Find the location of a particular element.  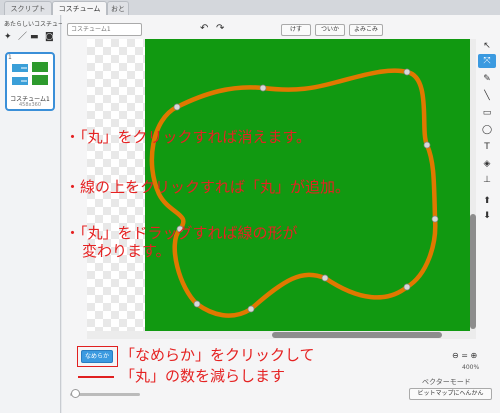

paint-brush-icon: ✦ is located at coordinates (8, 37).